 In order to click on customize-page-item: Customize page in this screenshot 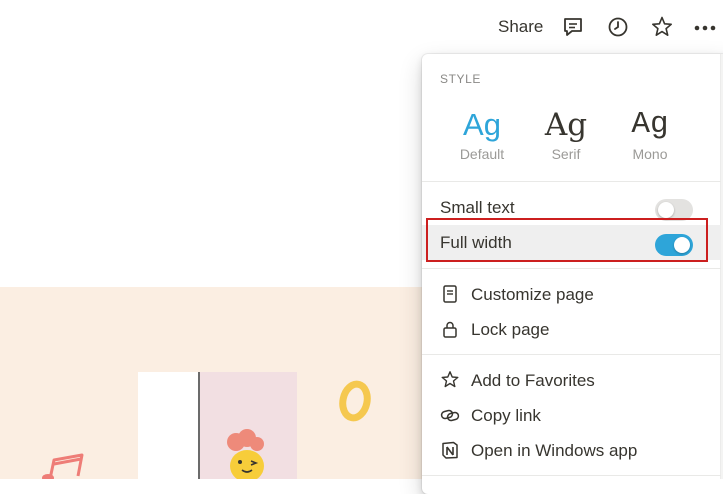, I will do `click(571, 294)`.